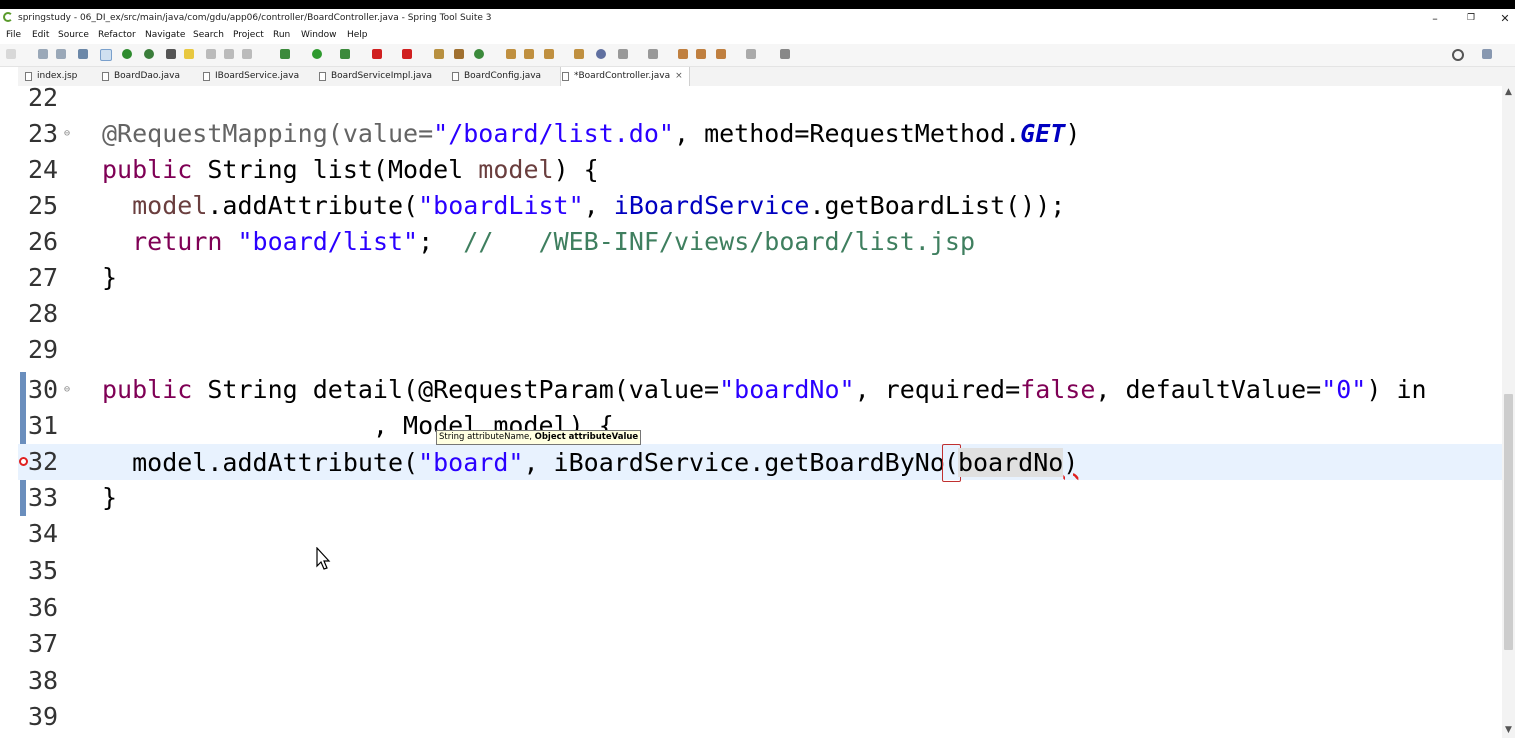 This screenshot has height=738, width=1515. I want to click on line-number: 37, so click(43, 643).